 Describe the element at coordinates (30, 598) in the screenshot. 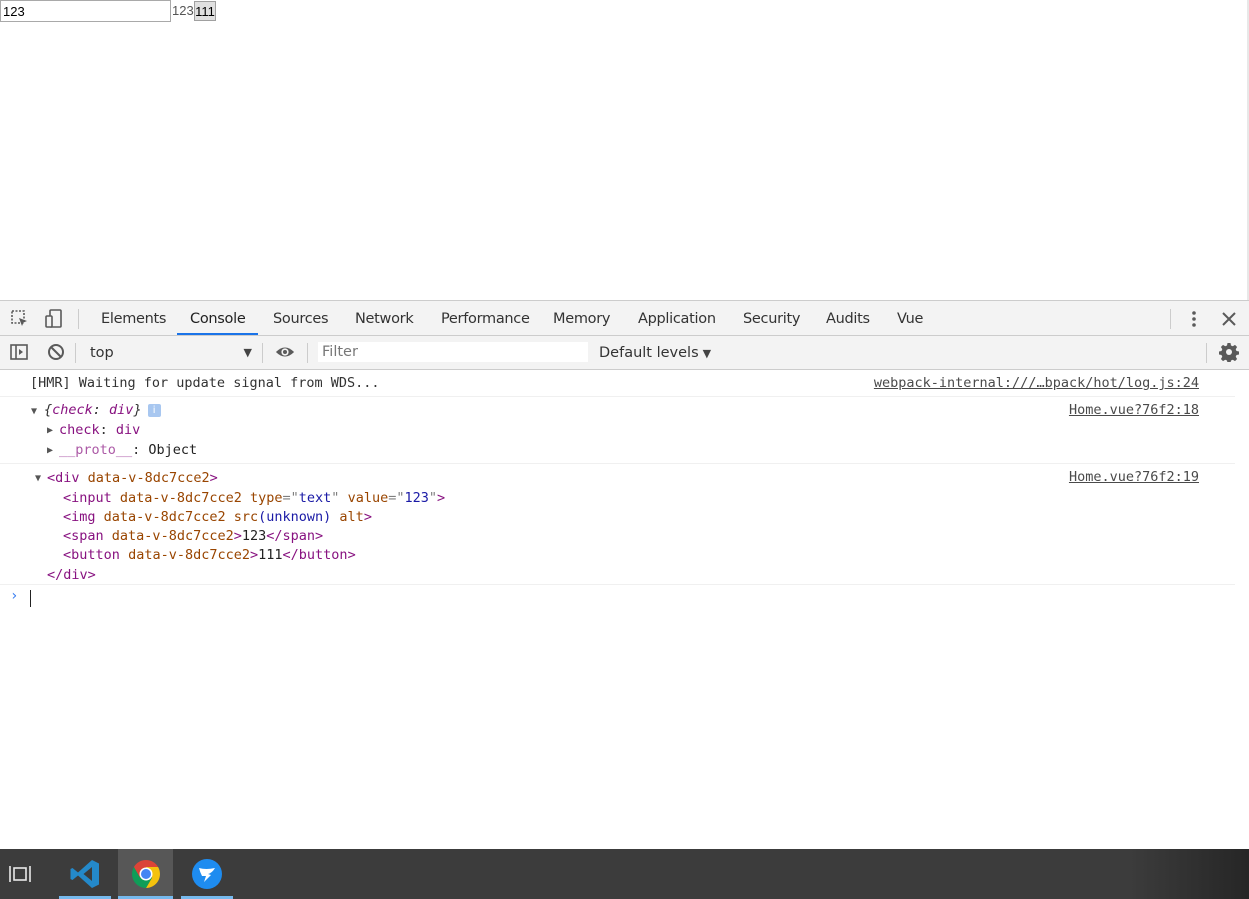

I see `console-input-caret` at that location.